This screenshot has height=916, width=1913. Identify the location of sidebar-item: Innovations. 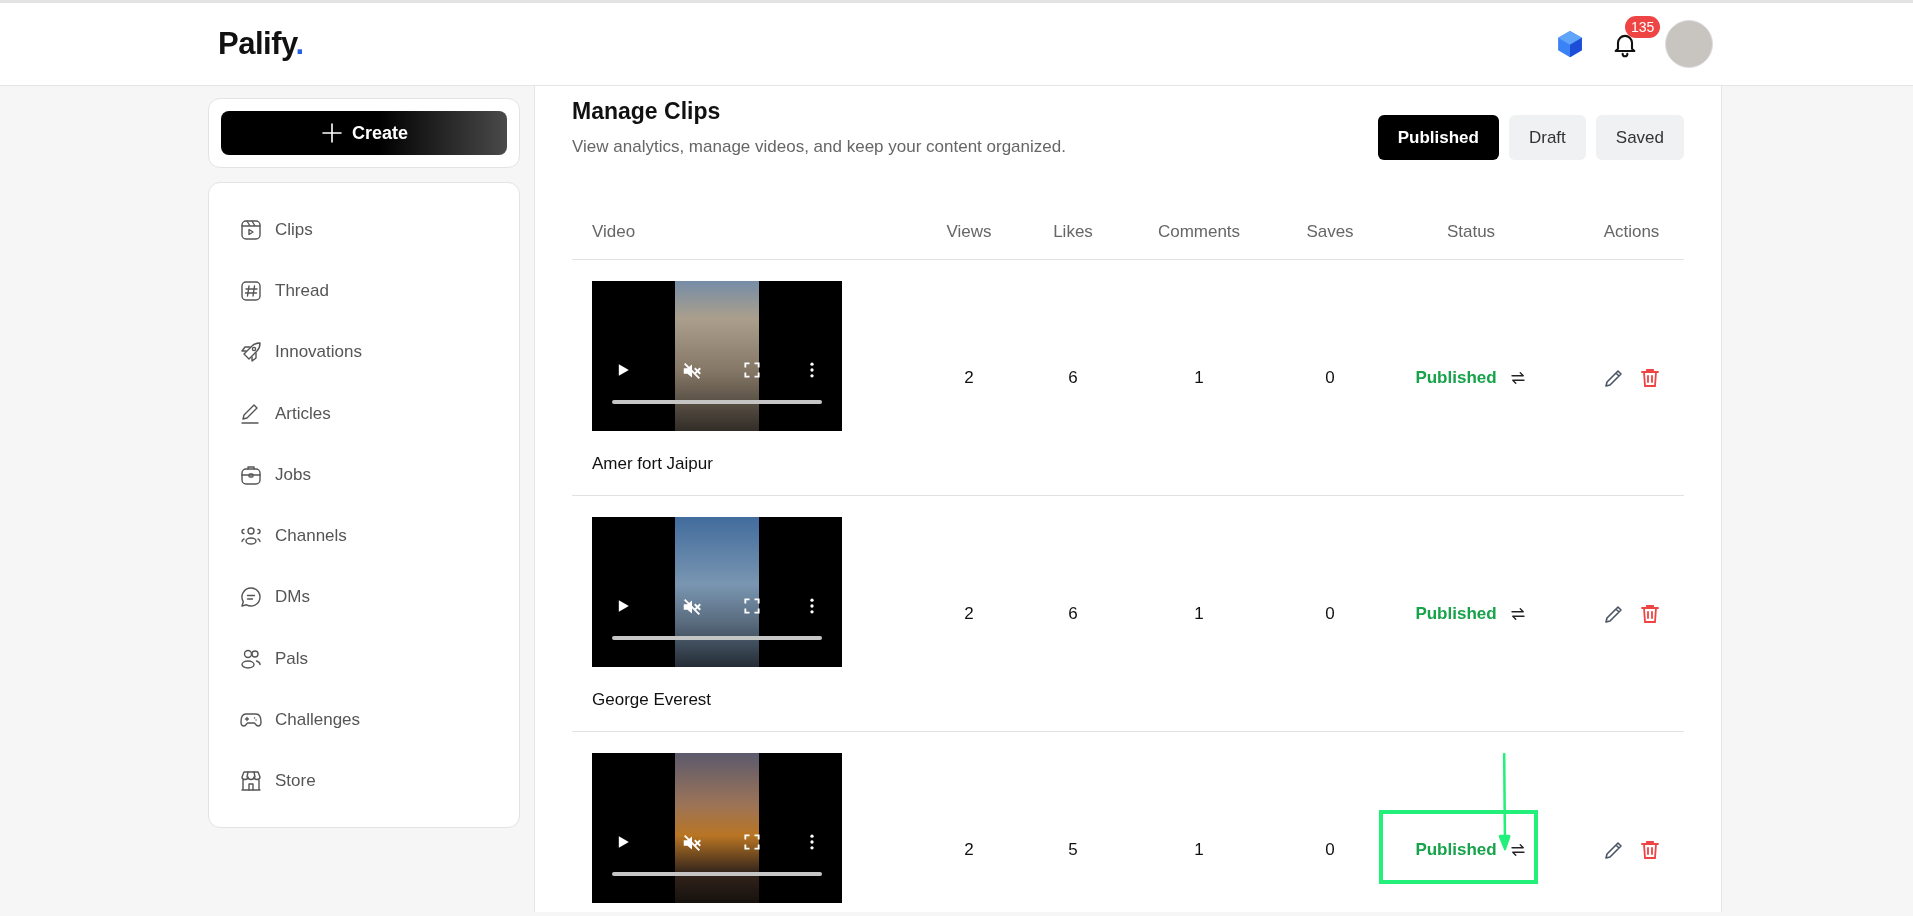
(379, 352).